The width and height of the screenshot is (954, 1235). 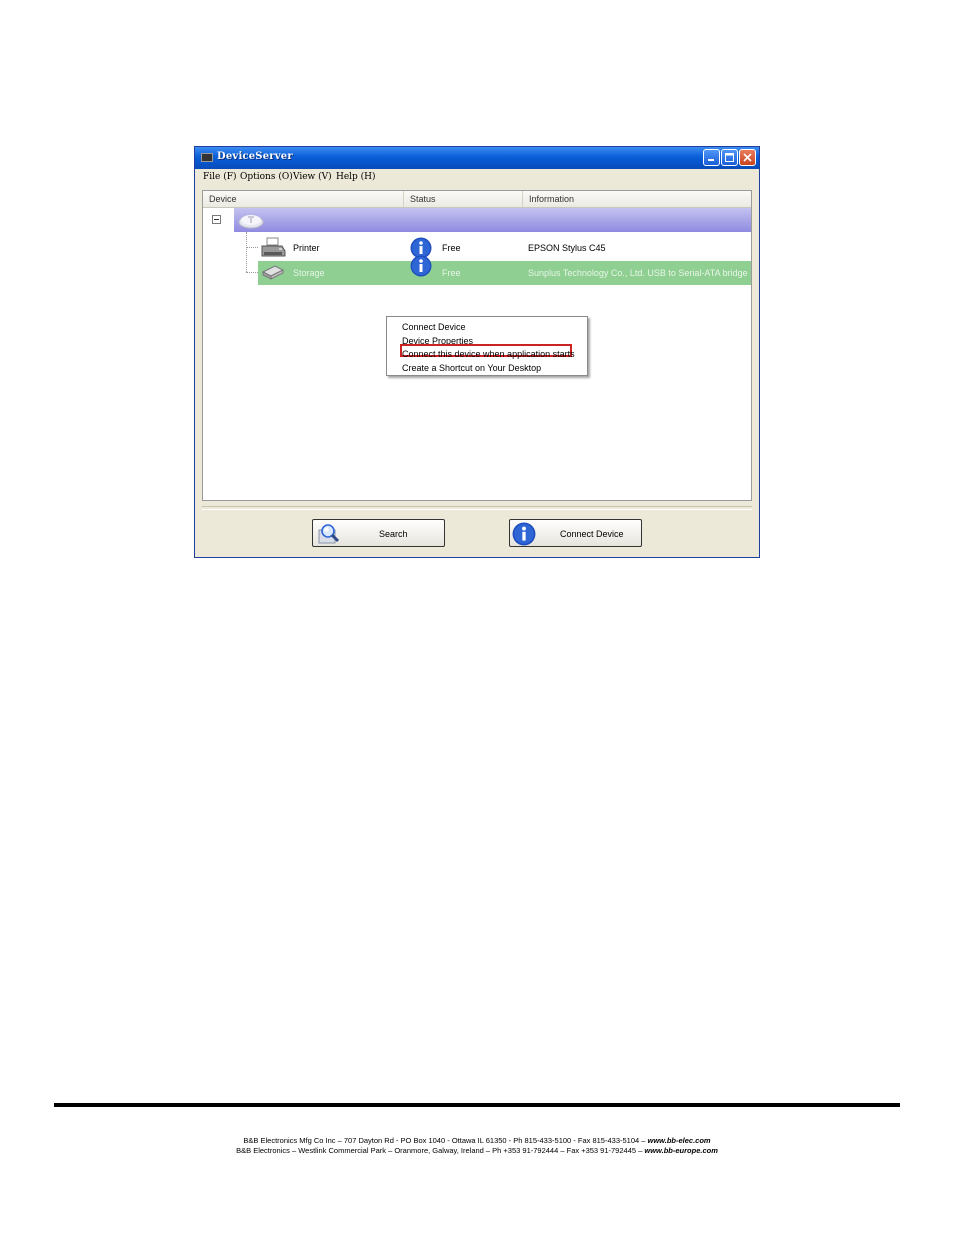 What do you see at coordinates (273, 272) in the screenshot?
I see `storage-icon` at bounding box center [273, 272].